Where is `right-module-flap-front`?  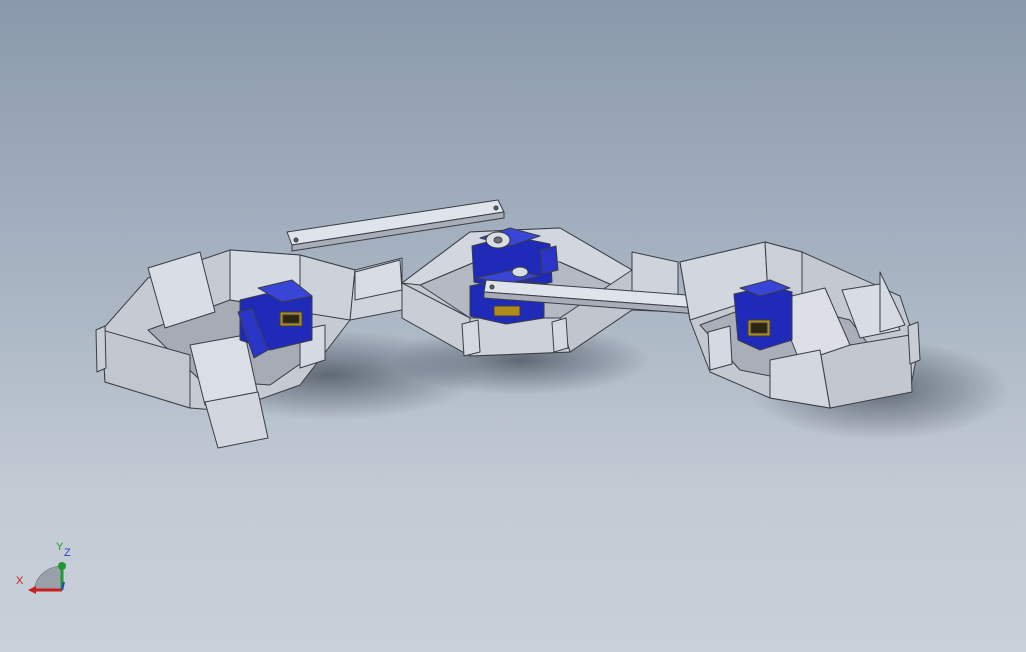 right-module-flap-front is located at coordinates (800, 379).